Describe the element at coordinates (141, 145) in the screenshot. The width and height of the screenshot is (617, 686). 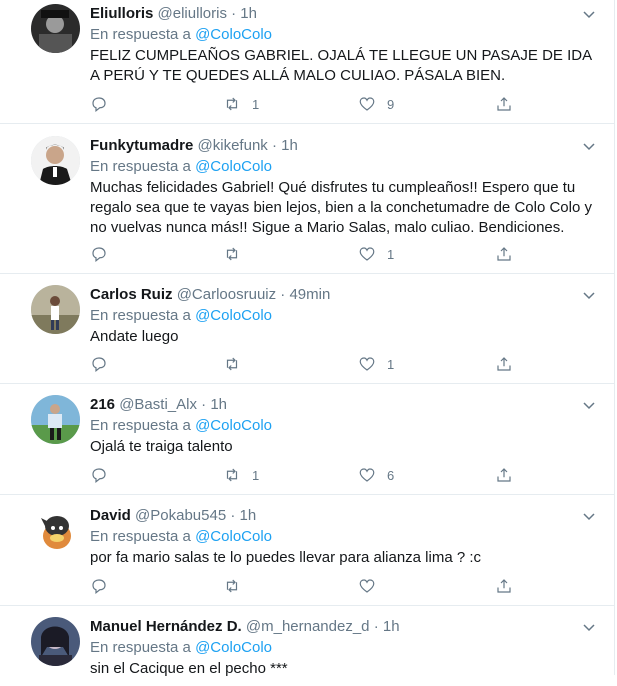
I see `display-name: Funkytumadre` at that location.